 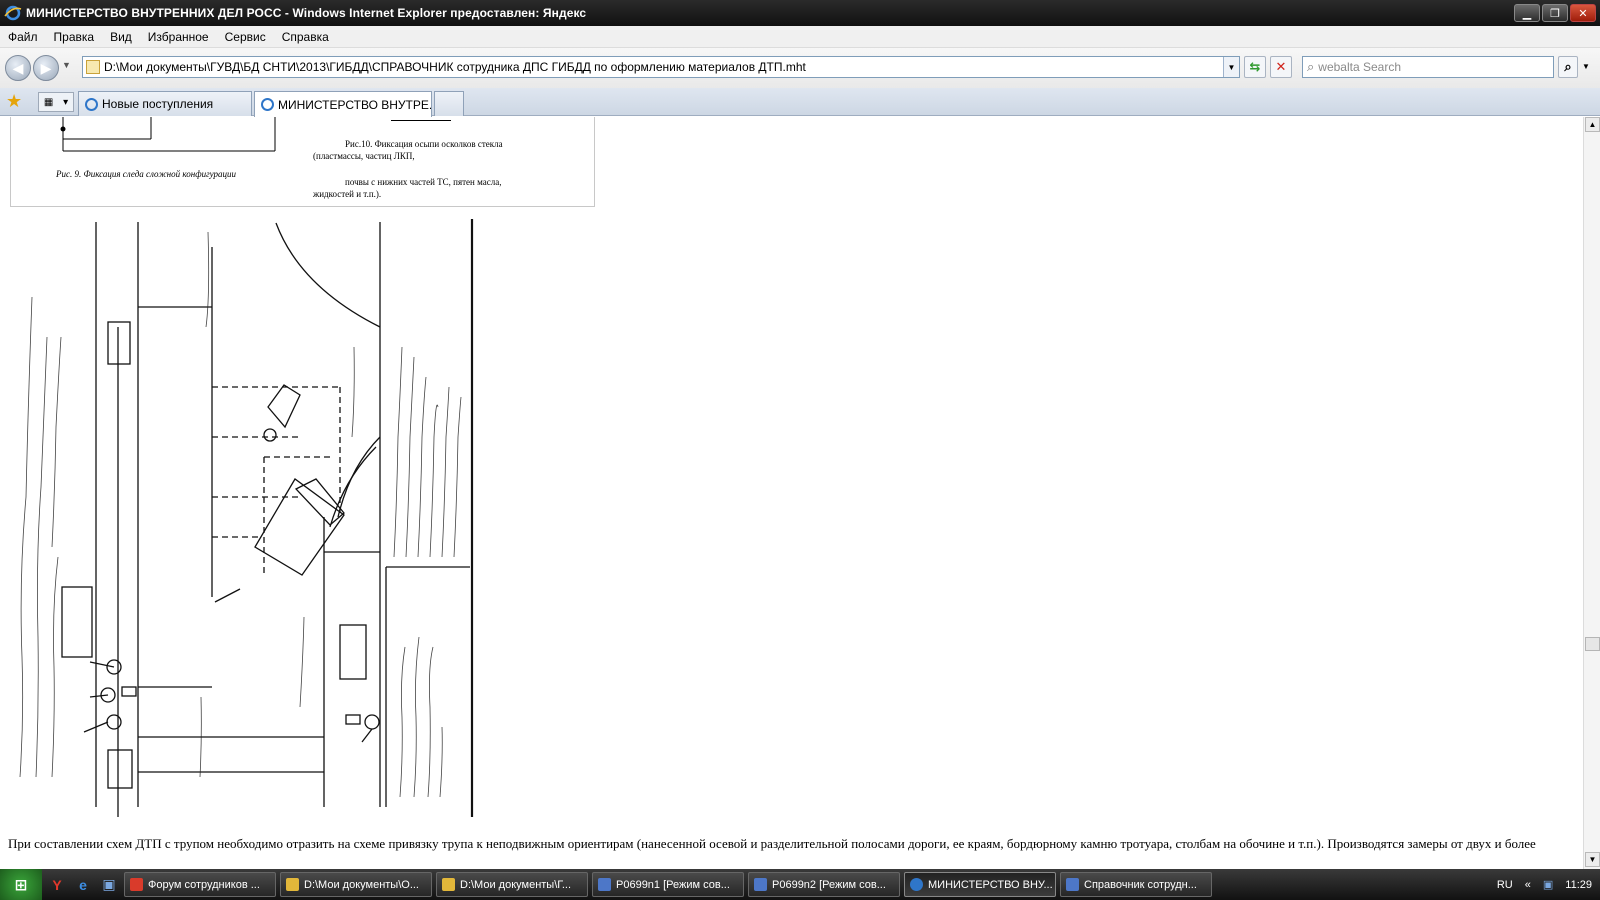 What do you see at coordinates (178, 37) in the screenshot?
I see `menu-favorites: Избранное` at bounding box center [178, 37].